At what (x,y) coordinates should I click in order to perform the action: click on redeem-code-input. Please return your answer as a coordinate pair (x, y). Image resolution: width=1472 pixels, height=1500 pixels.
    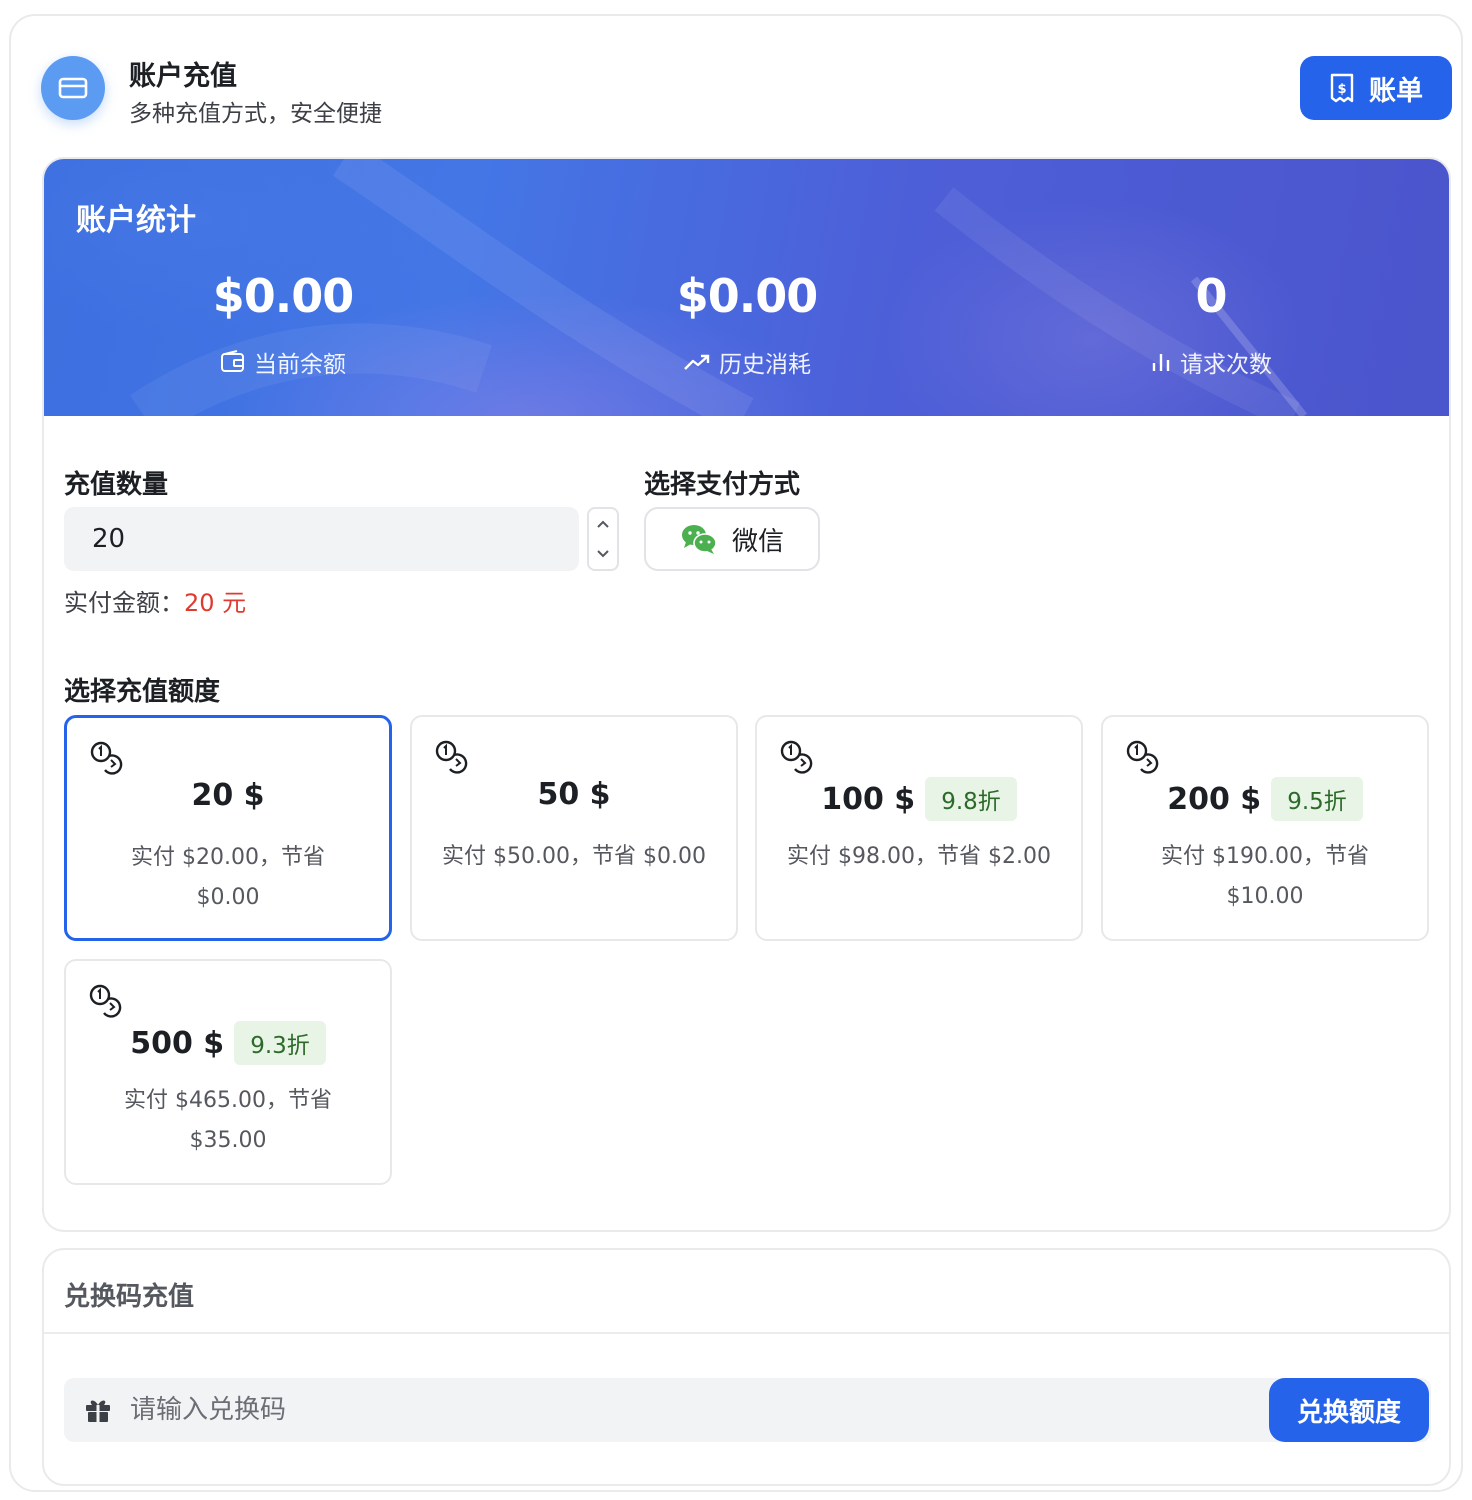
    Looking at the image, I should click on (680, 1410).